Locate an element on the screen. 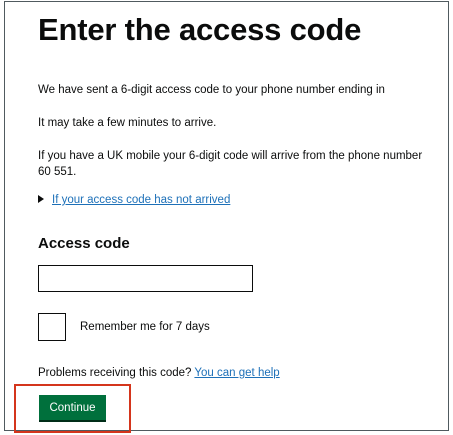 This screenshot has width=453, height=435. access-code-input is located at coordinates (145, 278).